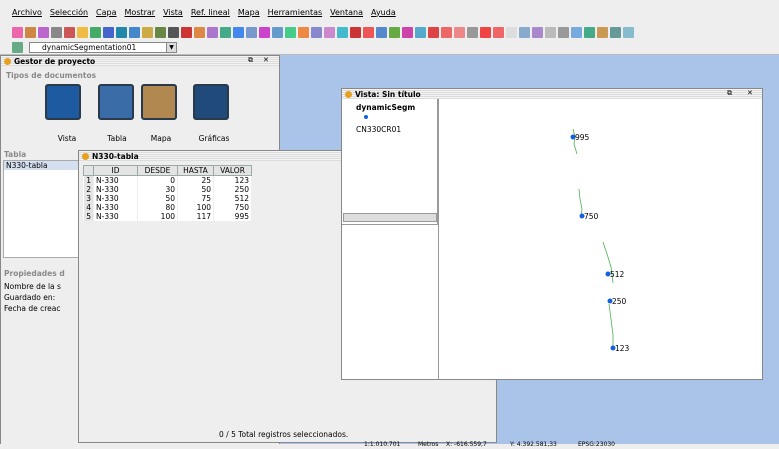 Image resolution: width=779 pixels, height=449 pixels. Describe the element at coordinates (69, 12) in the screenshot. I see `menu-seleccion: Selección` at that location.